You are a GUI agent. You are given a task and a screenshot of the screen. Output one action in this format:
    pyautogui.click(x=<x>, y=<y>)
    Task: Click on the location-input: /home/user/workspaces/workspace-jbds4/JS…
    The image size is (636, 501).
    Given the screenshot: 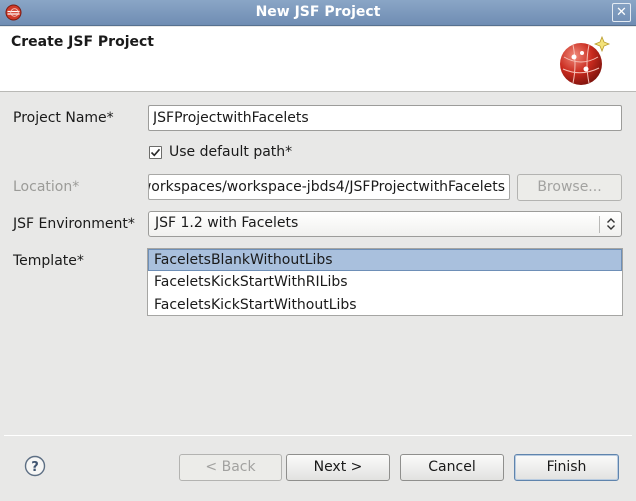 What is the action you would take?
    pyautogui.click(x=329, y=187)
    